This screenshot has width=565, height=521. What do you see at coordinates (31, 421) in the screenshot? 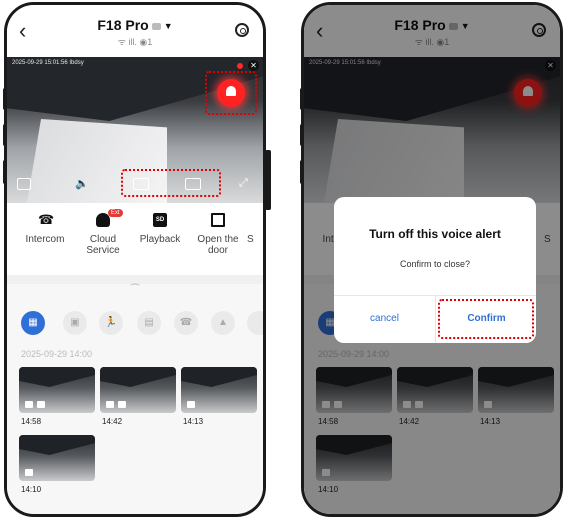
I see `event-time: 14:58` at bounding box center [31, 421].